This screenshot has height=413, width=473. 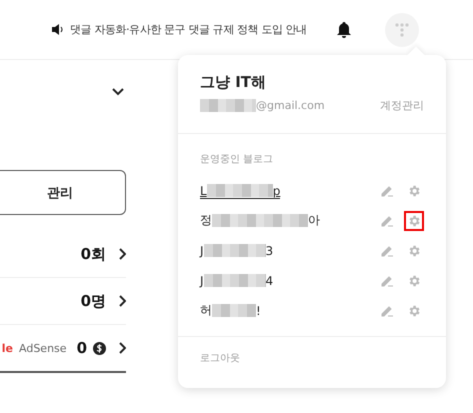 What do you see at coordinates (58, 29) in the screenshot?
I see `speaker-icon` at bounding box center [58, 29].